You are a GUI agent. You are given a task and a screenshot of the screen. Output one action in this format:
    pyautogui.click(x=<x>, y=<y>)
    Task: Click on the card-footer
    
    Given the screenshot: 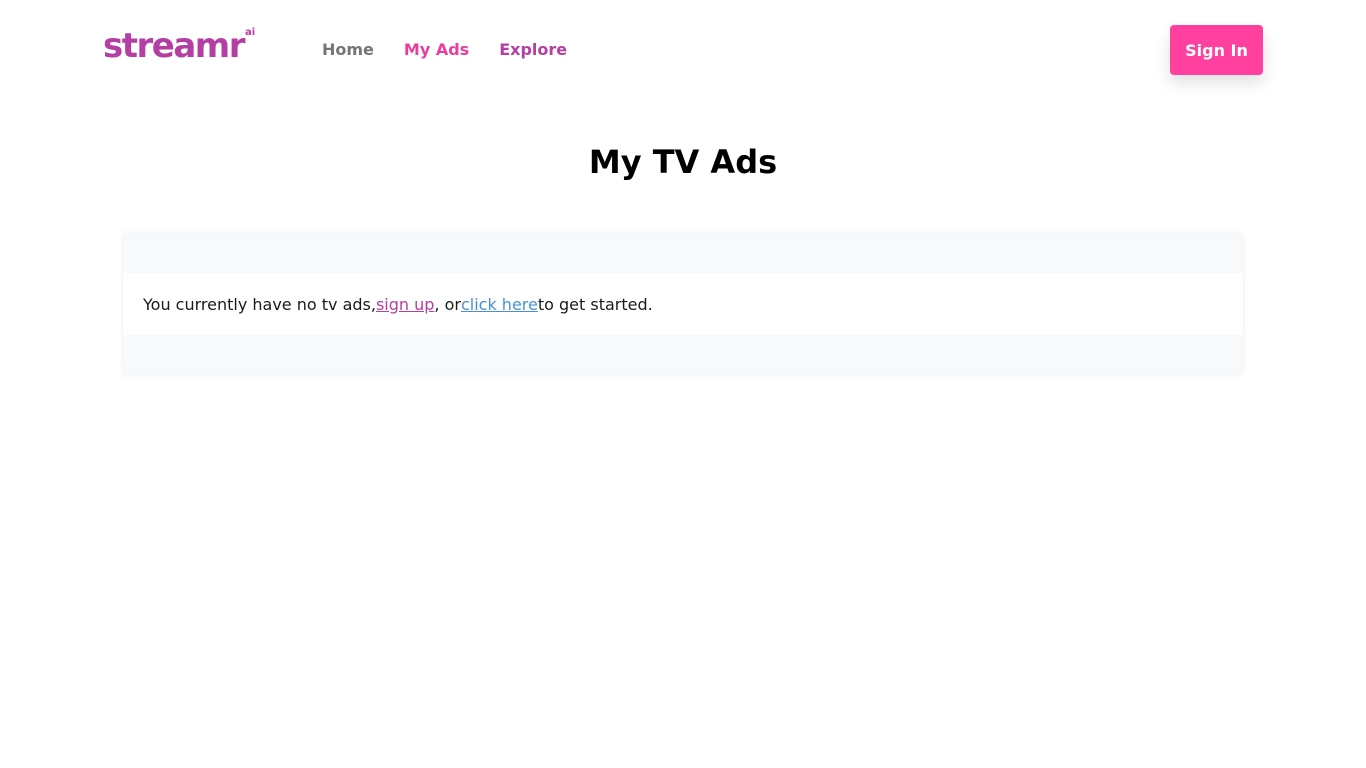 What is the action you would take?
    pyautogui.click(x=683, y=355)
    